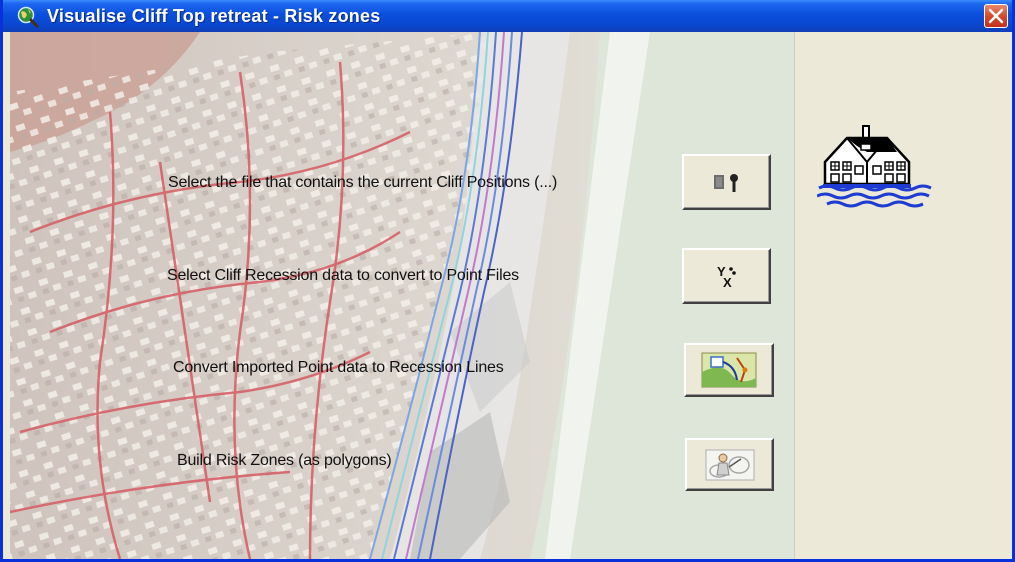  Describe the element at coordinates (729, 464) in the screenshot. I see `build-risk-zones-button` at that location.